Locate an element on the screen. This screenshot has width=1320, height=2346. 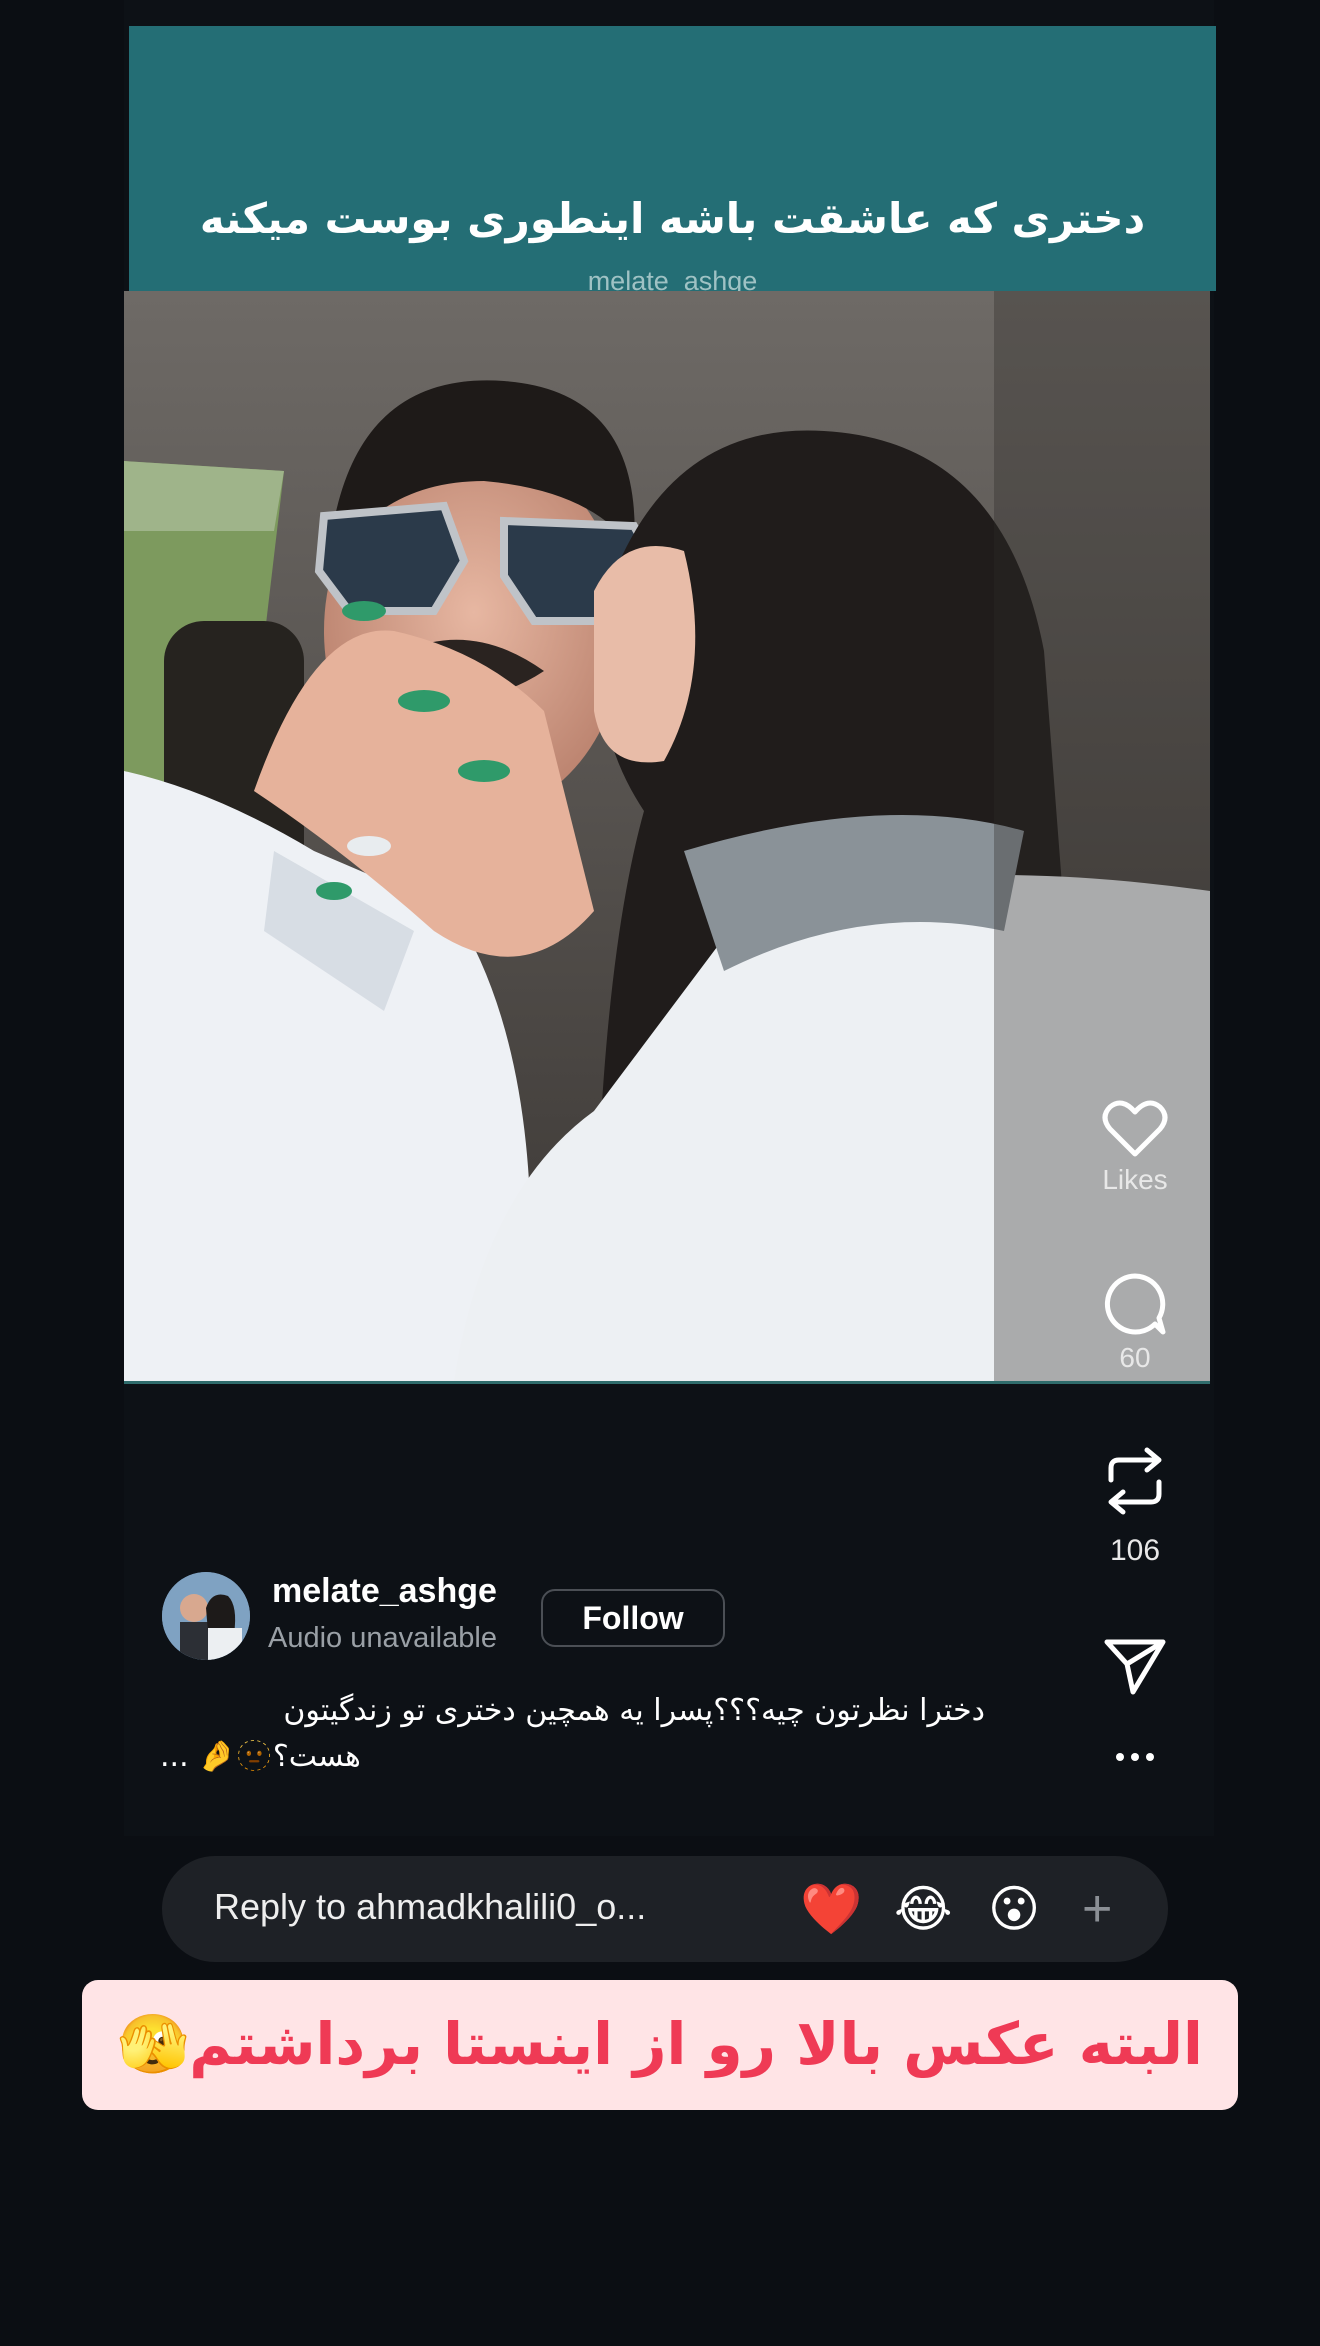
more-dots-icon is located at coordinates (1135, 1757).